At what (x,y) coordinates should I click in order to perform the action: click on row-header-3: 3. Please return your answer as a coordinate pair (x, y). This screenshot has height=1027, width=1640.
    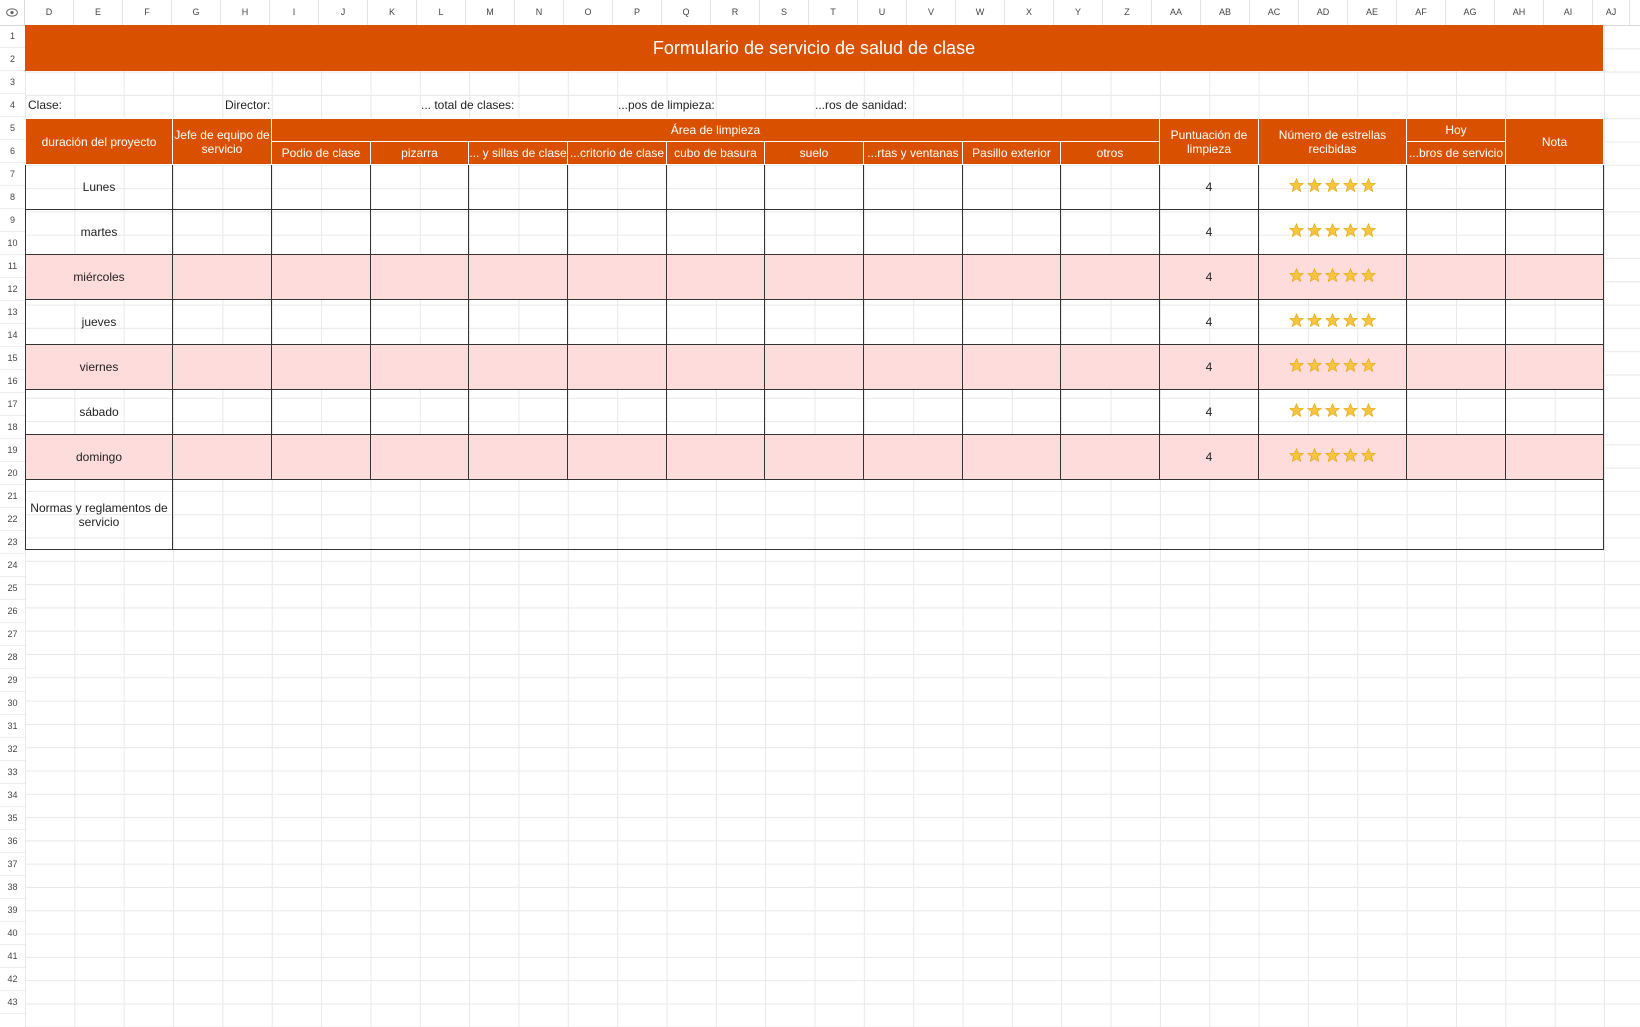
    Looking at the image, I should click on (12, 82).